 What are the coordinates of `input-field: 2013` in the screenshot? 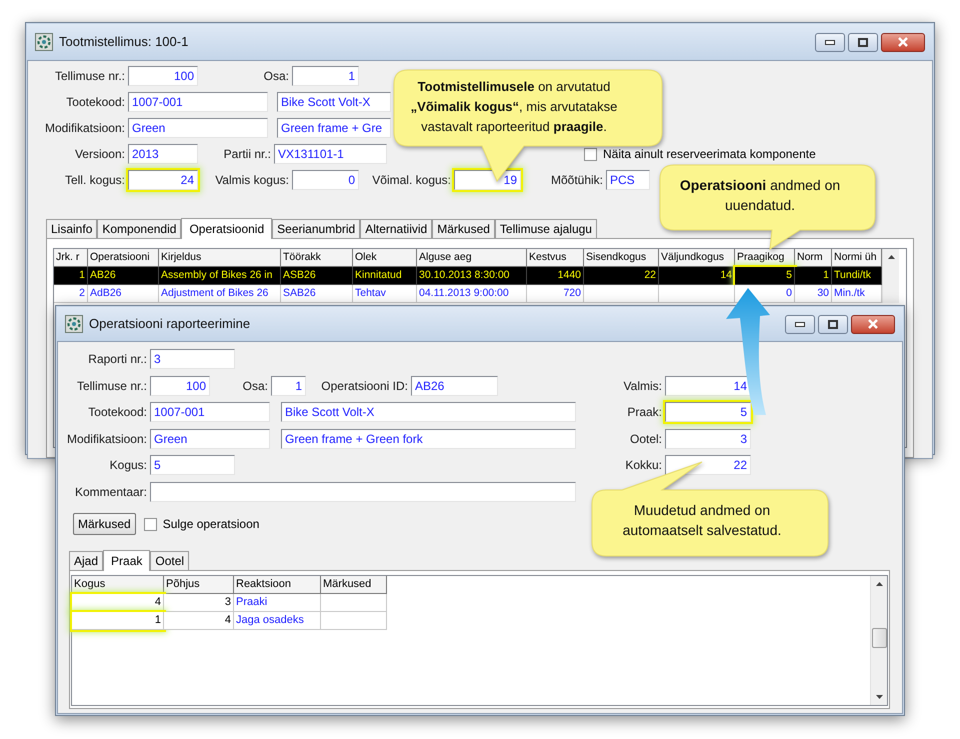 It's located at (163, 154).